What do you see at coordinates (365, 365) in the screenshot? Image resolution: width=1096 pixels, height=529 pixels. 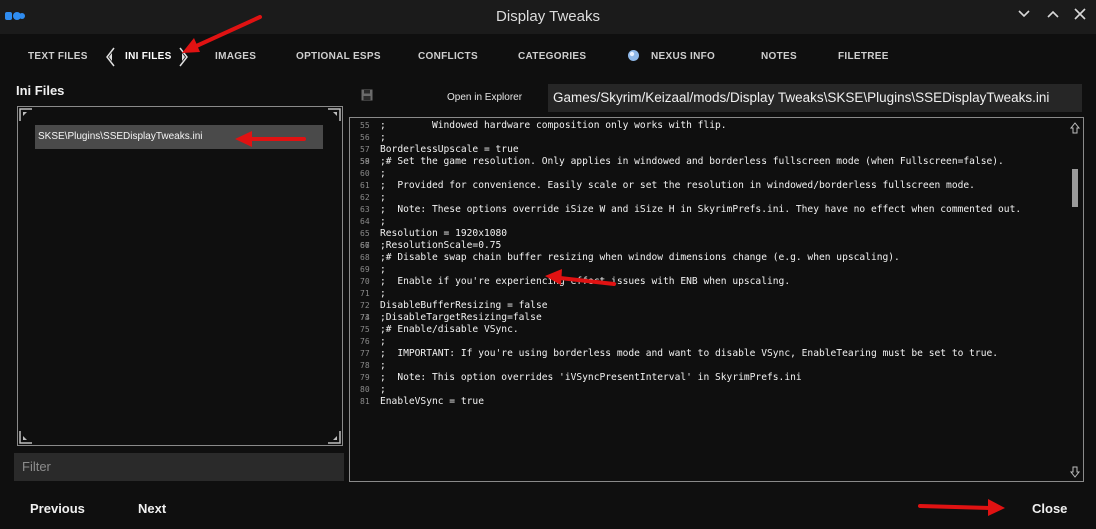 I see `line-number: 78` at bounding box center [365, 365].